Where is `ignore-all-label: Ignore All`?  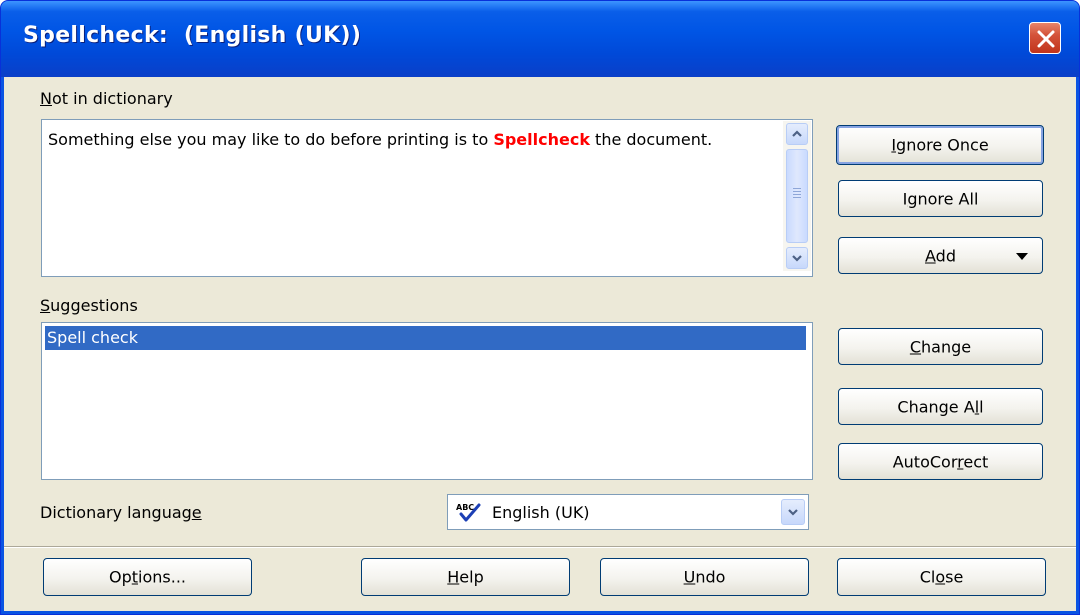 ignore-all-label: Ignore All is located at coordinates (940, 198).